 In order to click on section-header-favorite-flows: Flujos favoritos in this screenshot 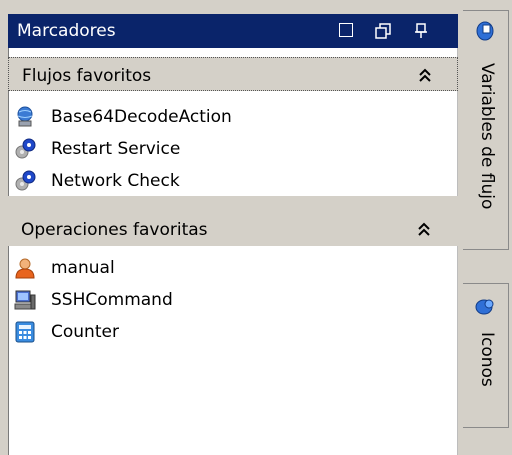, I will do `click(233, 74)`.